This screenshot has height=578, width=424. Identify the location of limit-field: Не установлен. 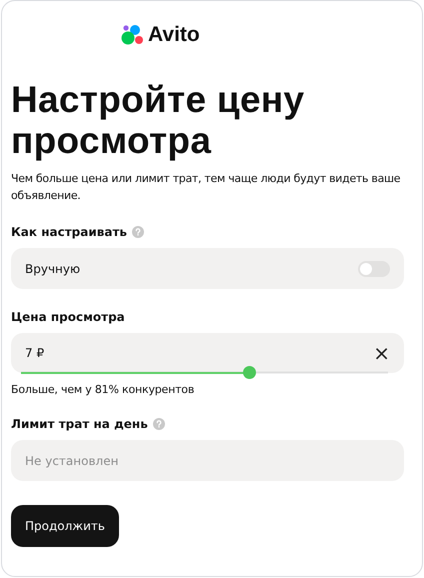
(207, 460).